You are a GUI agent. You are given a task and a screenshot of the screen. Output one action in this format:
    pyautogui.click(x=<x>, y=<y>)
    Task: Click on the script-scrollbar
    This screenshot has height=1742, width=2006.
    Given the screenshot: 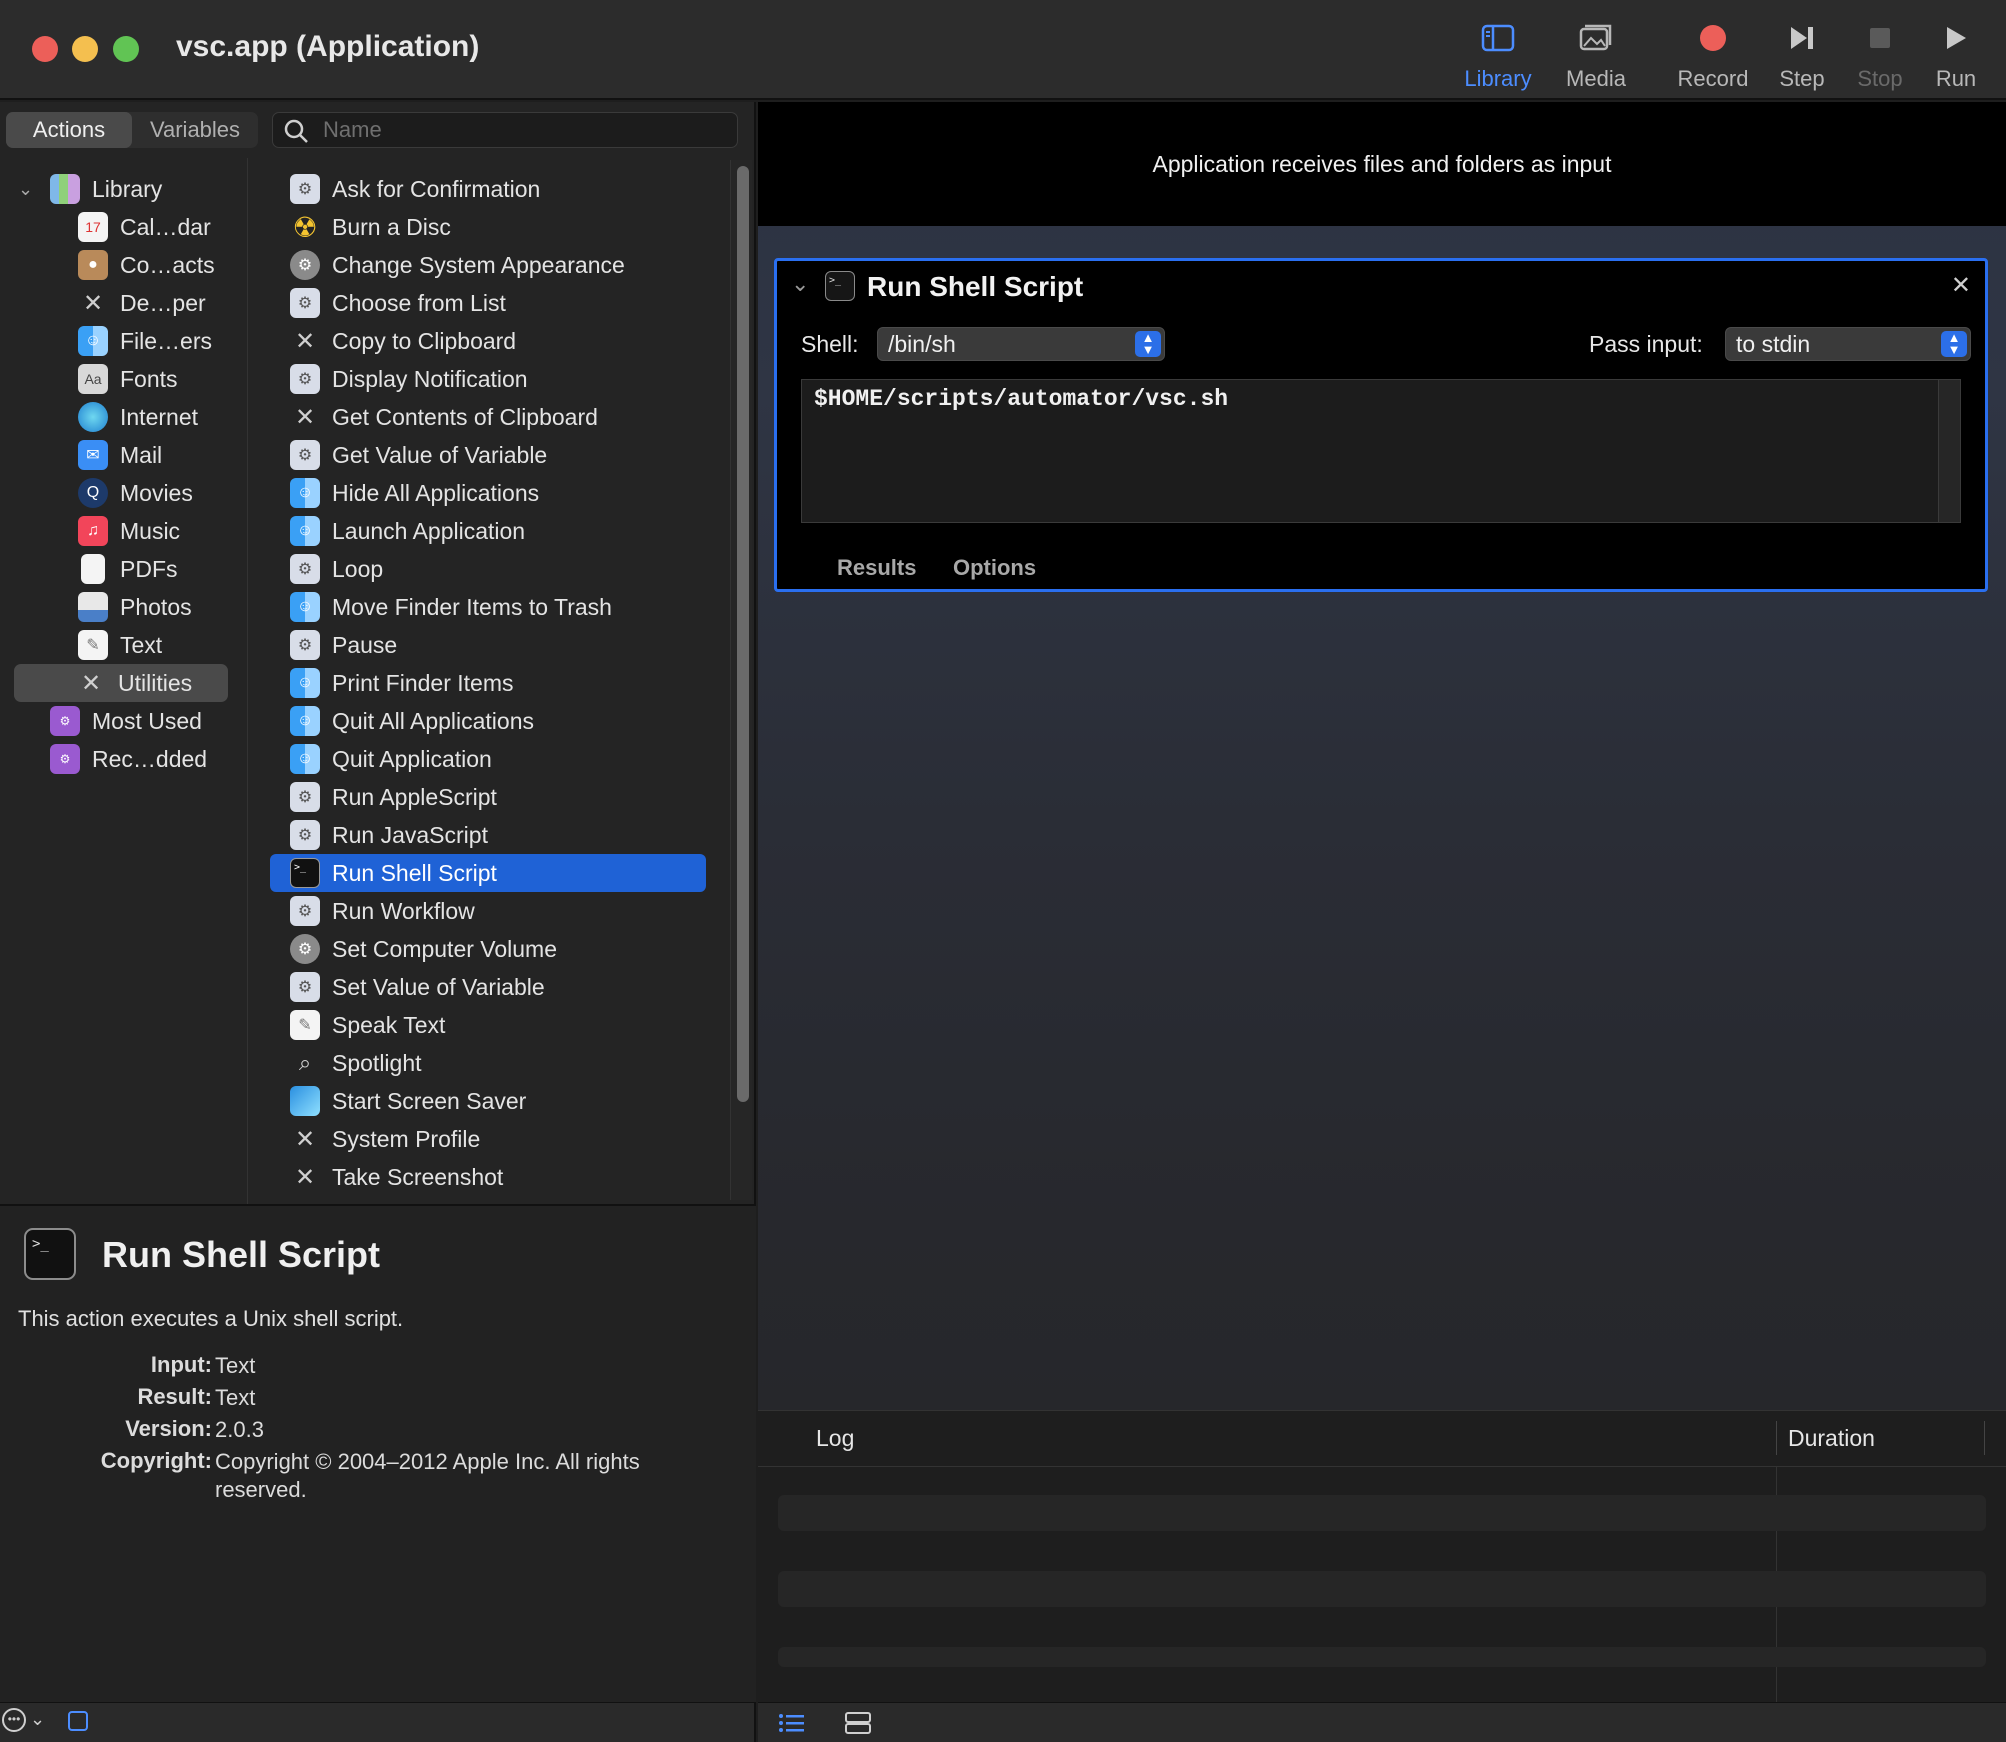 What is the action you would take?
    pyautogui.click(x=1949, y=451)
    